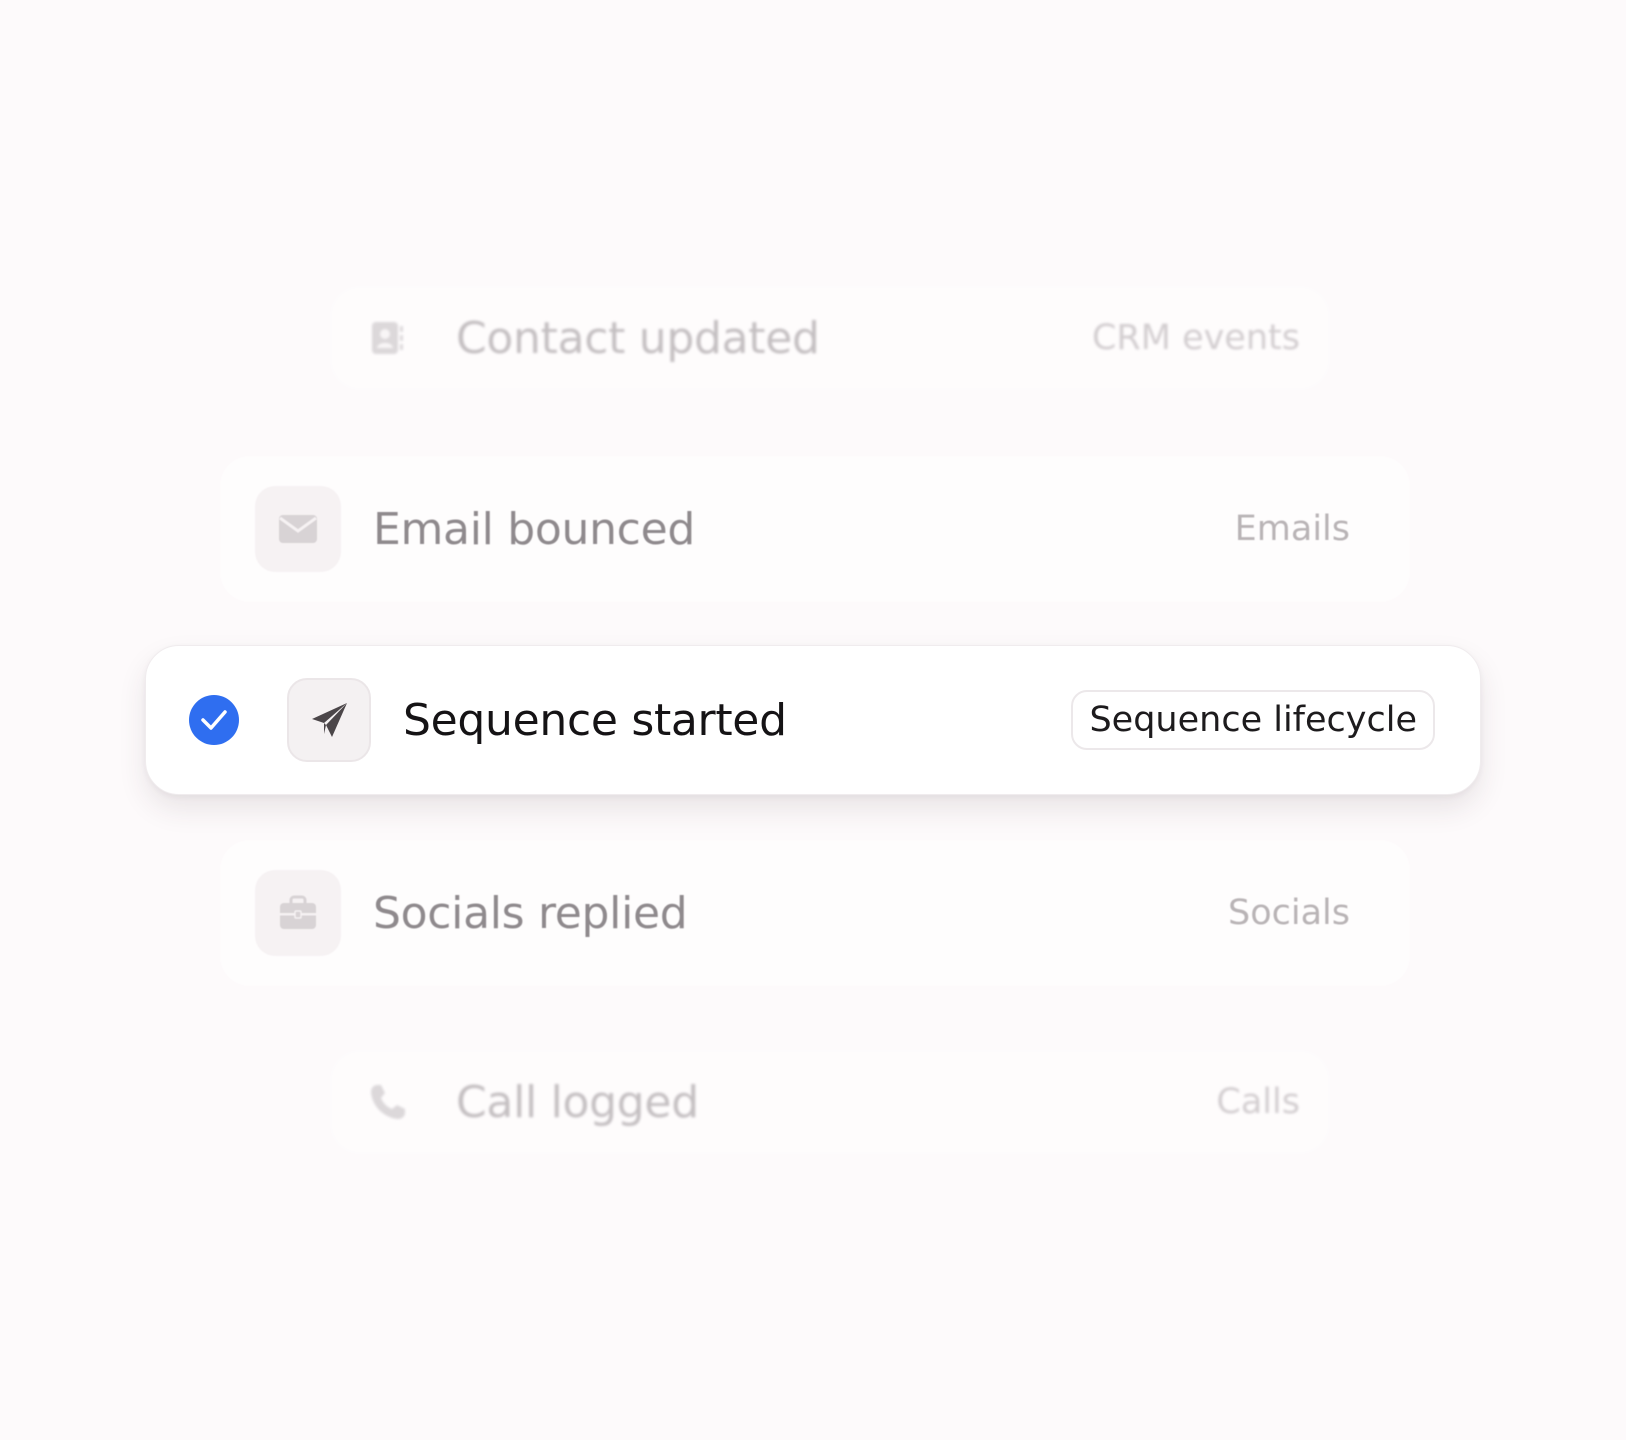 This screenshot has width=1626, height=1440. Describe the element at coordinates (1195, 338) in the screenshot. I see `category-tag: CRM events` at that location.